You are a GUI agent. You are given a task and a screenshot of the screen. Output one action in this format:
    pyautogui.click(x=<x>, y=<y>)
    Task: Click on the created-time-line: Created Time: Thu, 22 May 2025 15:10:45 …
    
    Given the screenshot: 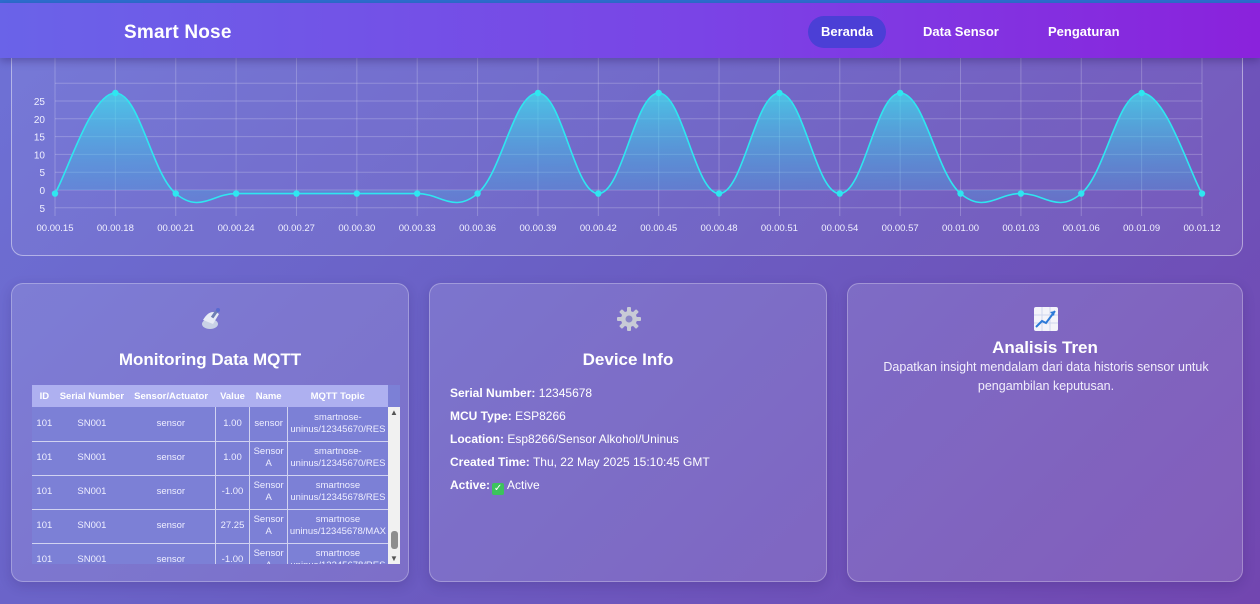 What is the action you would take?
    pyautogui.click(x=580, y=462)
    